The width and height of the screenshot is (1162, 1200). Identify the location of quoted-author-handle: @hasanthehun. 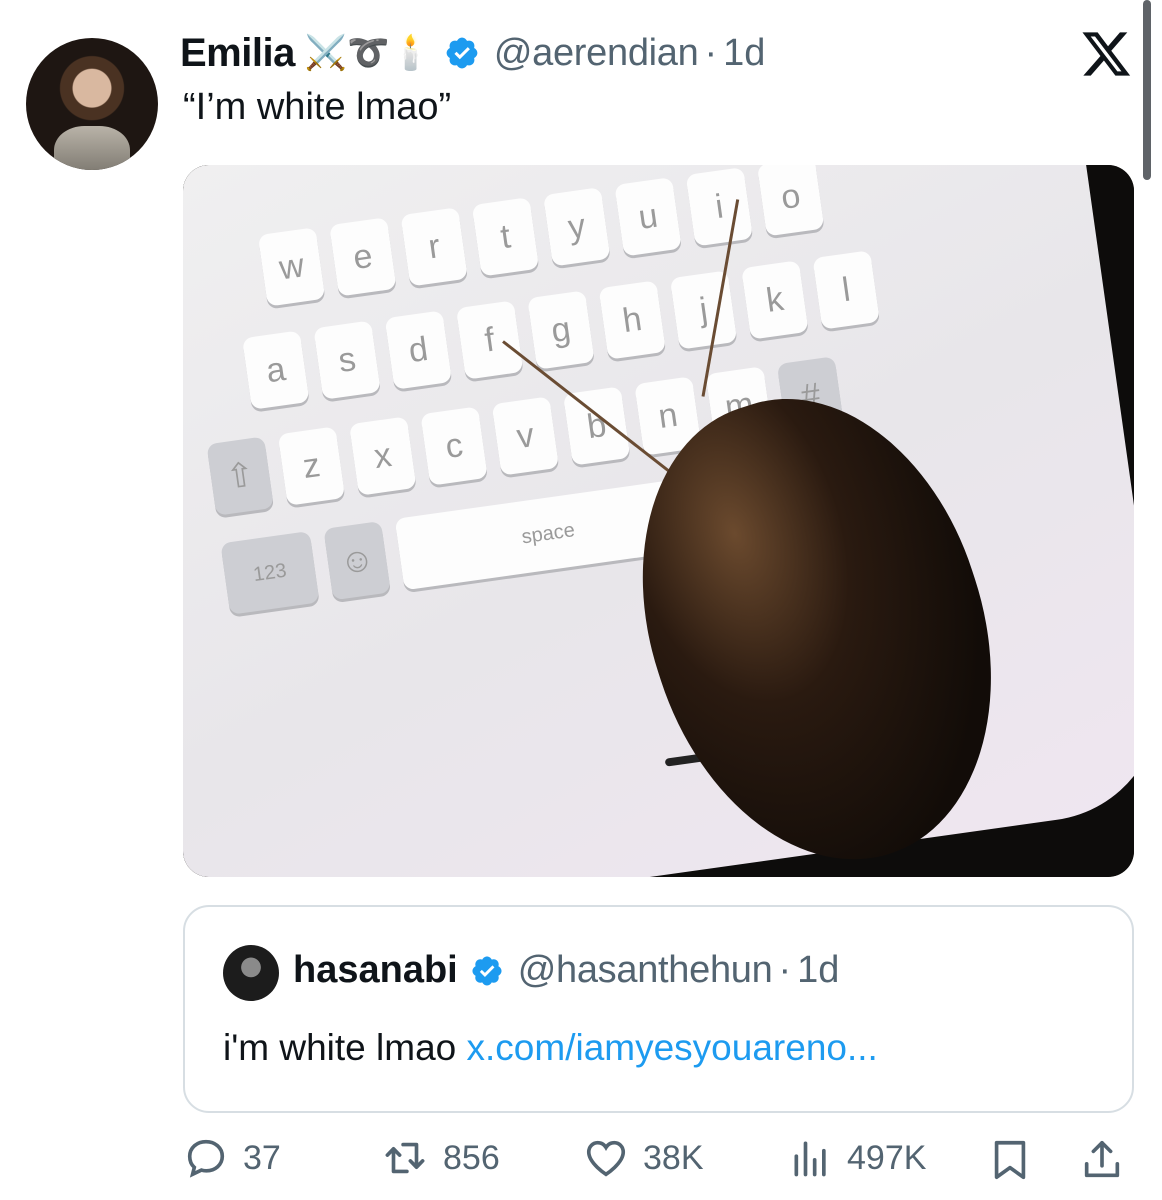
(645, 970).